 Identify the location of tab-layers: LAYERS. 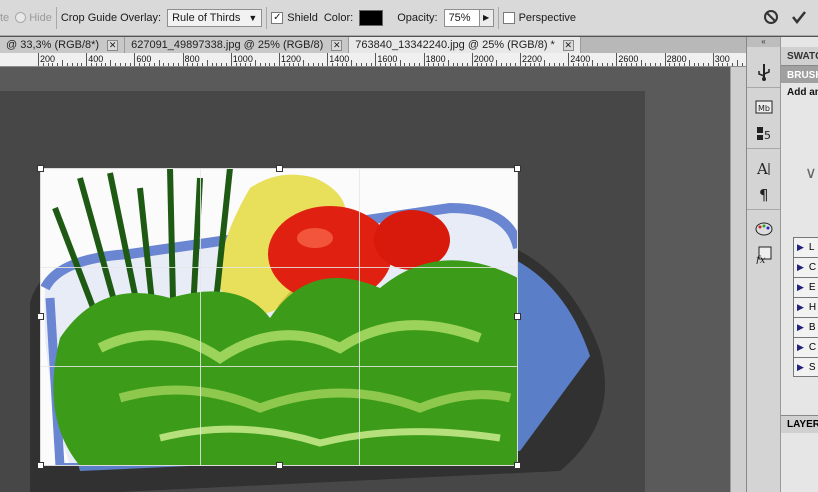
(799, 424).